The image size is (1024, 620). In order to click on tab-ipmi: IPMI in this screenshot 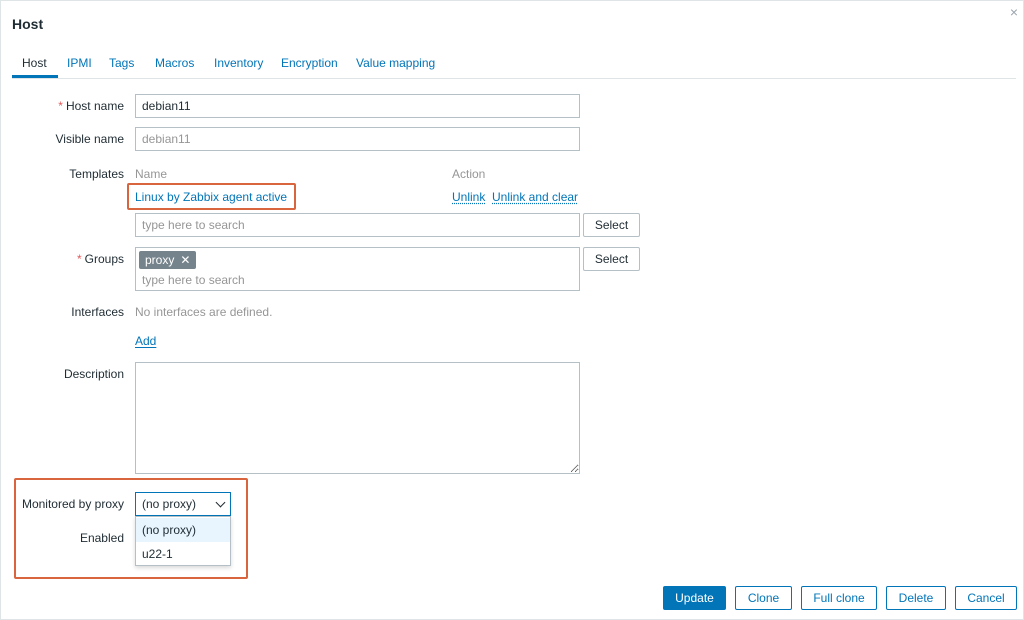, I will do `click(79, 63)`.